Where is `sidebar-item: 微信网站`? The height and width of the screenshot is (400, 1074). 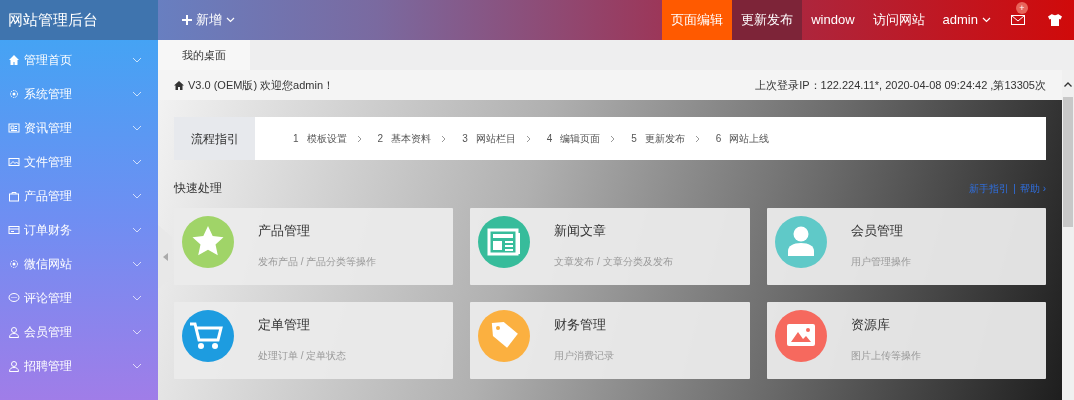 sidebar-item: 微信网站 is located at coordinates (79, 264).